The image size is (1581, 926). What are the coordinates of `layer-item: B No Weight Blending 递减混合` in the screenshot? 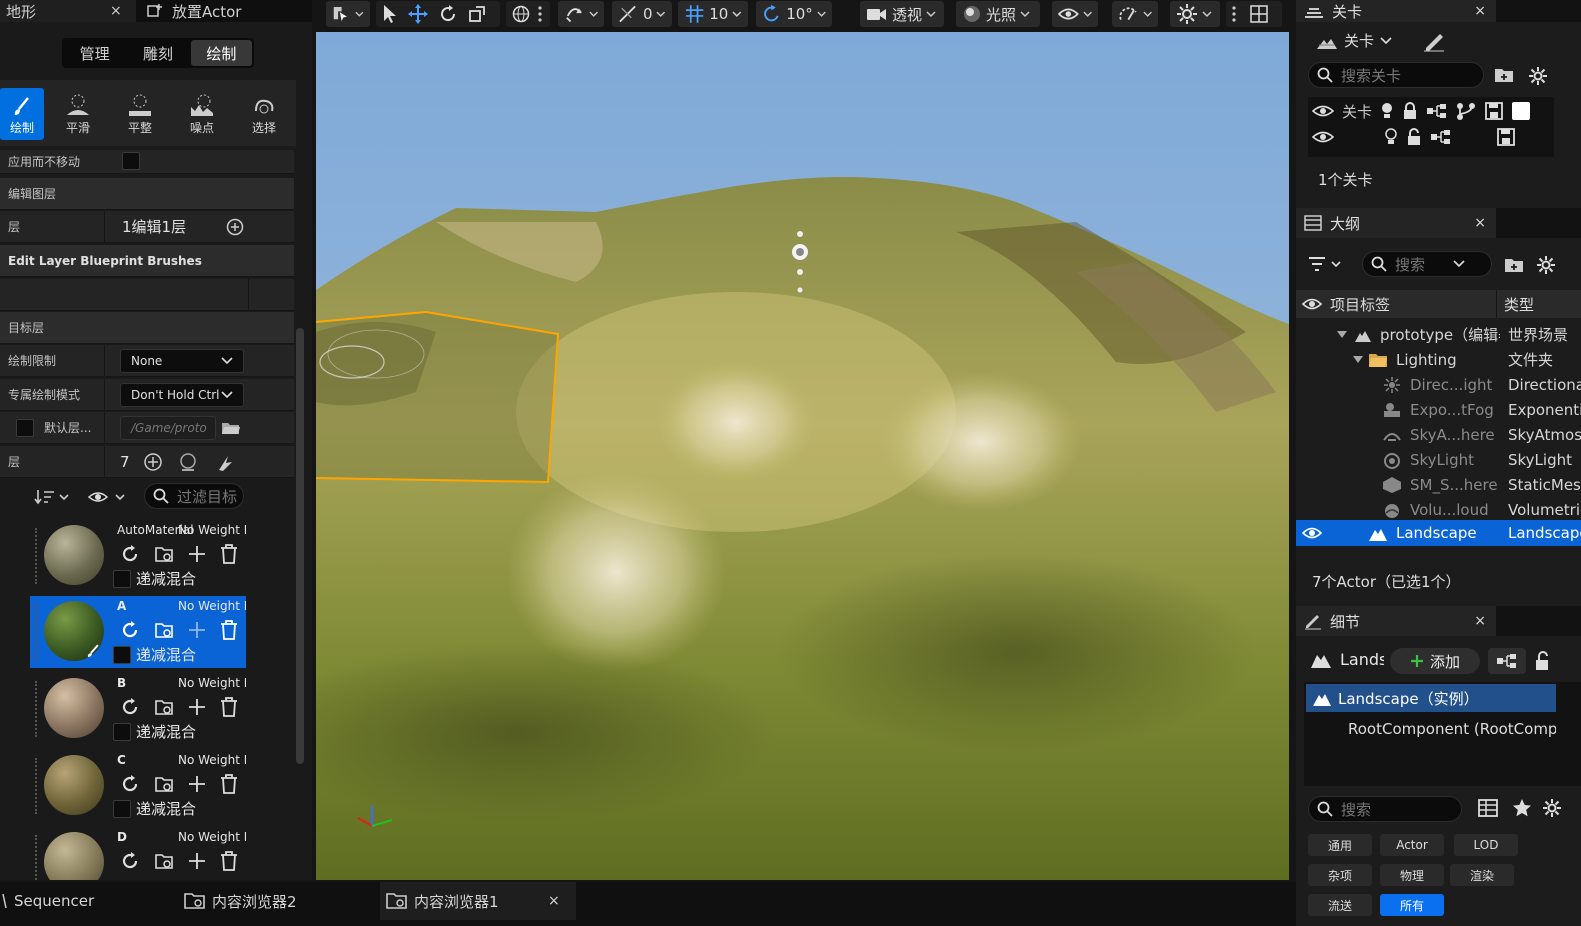 It's located at (138, 709).